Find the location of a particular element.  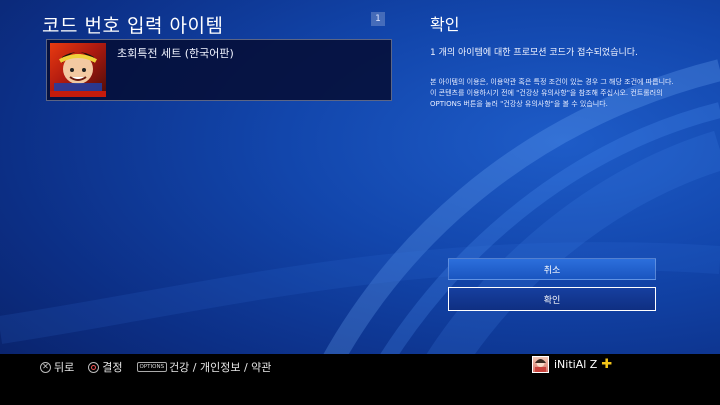

item-thumbnail is located at coordinates (78, 70).